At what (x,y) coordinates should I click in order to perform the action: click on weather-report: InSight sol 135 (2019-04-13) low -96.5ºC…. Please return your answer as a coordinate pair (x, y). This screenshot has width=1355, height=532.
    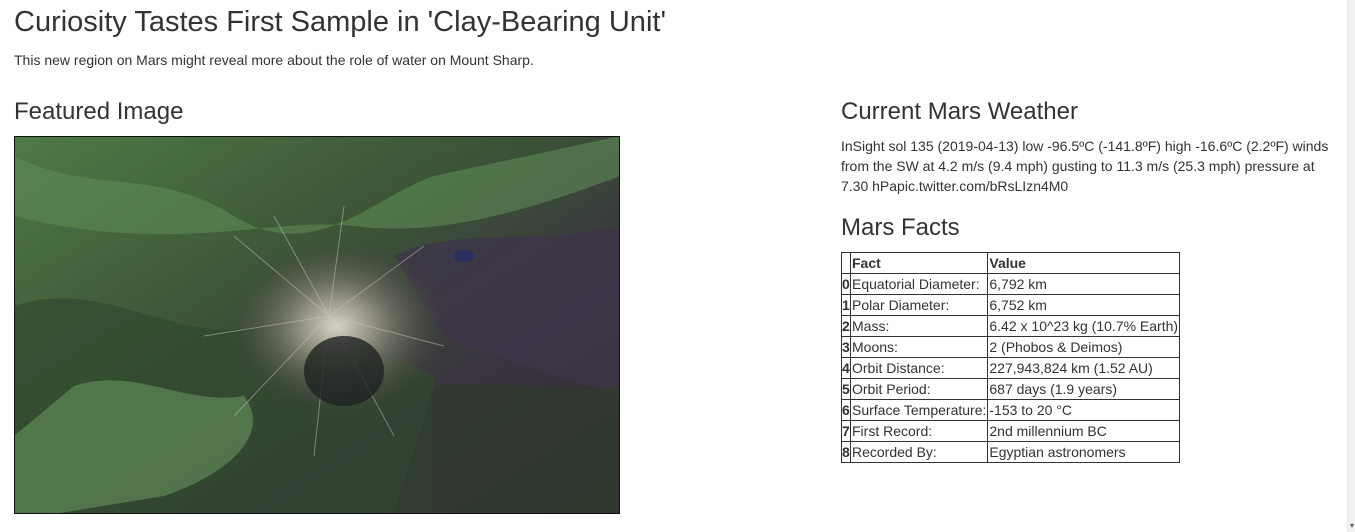
    Looking at the image, I should click on (1085, 166).